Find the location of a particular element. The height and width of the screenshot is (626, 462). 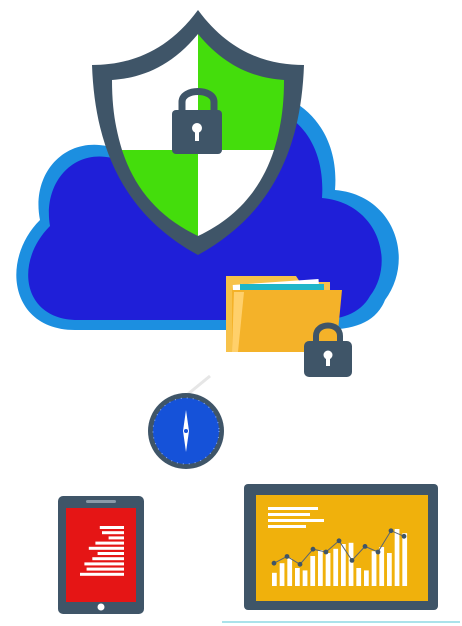

tablet-icon is located at coordinates (101, 555).